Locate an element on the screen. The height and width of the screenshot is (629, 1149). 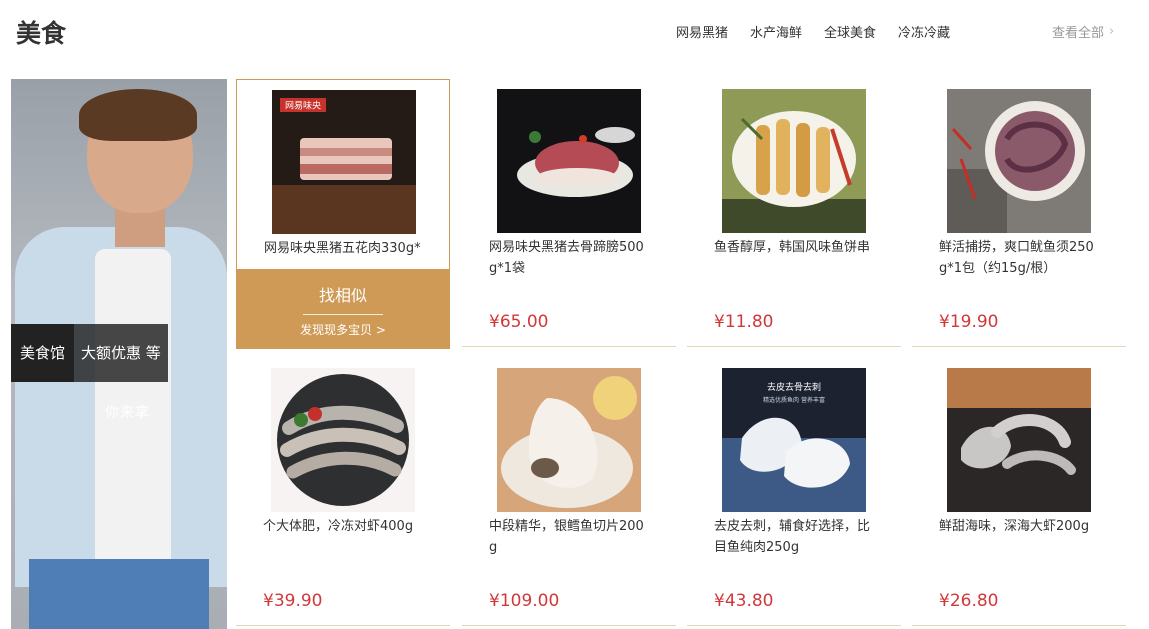
product-card: 中段精华，银鳕鱼切片200g ¥109.00 is located at coordinates (569, 492).